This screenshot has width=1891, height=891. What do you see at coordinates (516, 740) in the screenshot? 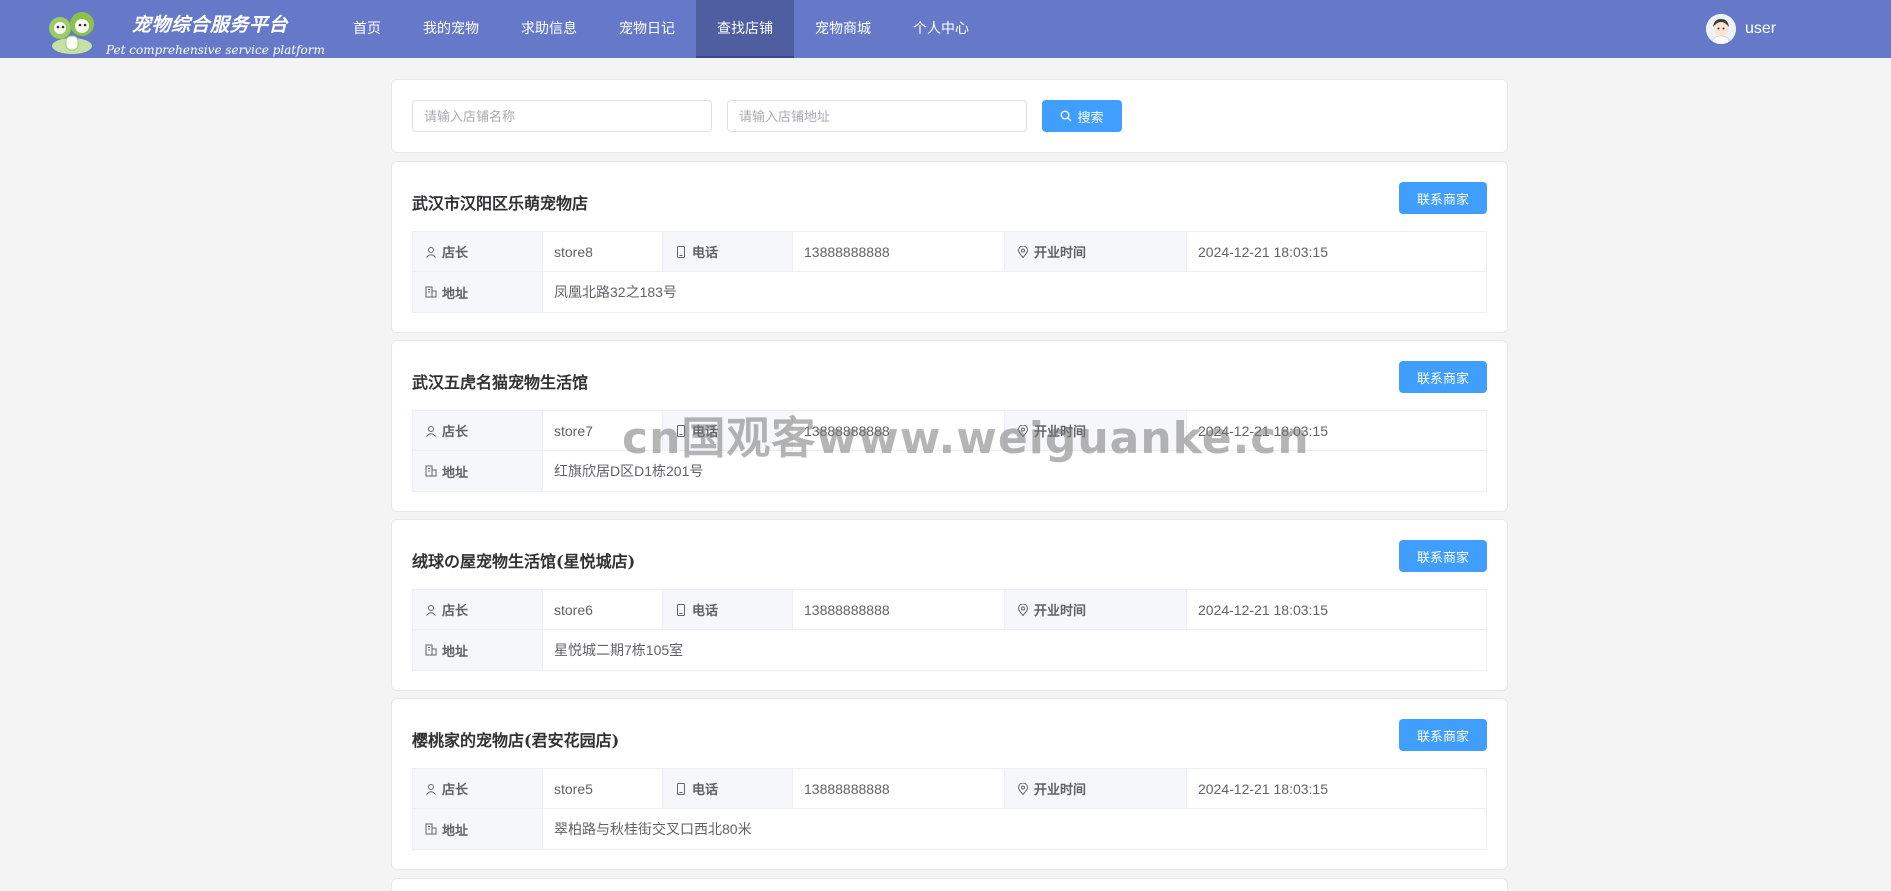
I see `store-name: 樱桃家的宠物店(君安花园店)` at bounding box center [516, 740].